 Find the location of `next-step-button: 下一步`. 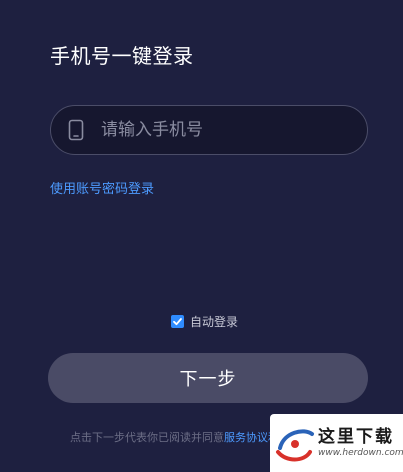

next-step-button: 下一步 is located at coordinates (208, 378).